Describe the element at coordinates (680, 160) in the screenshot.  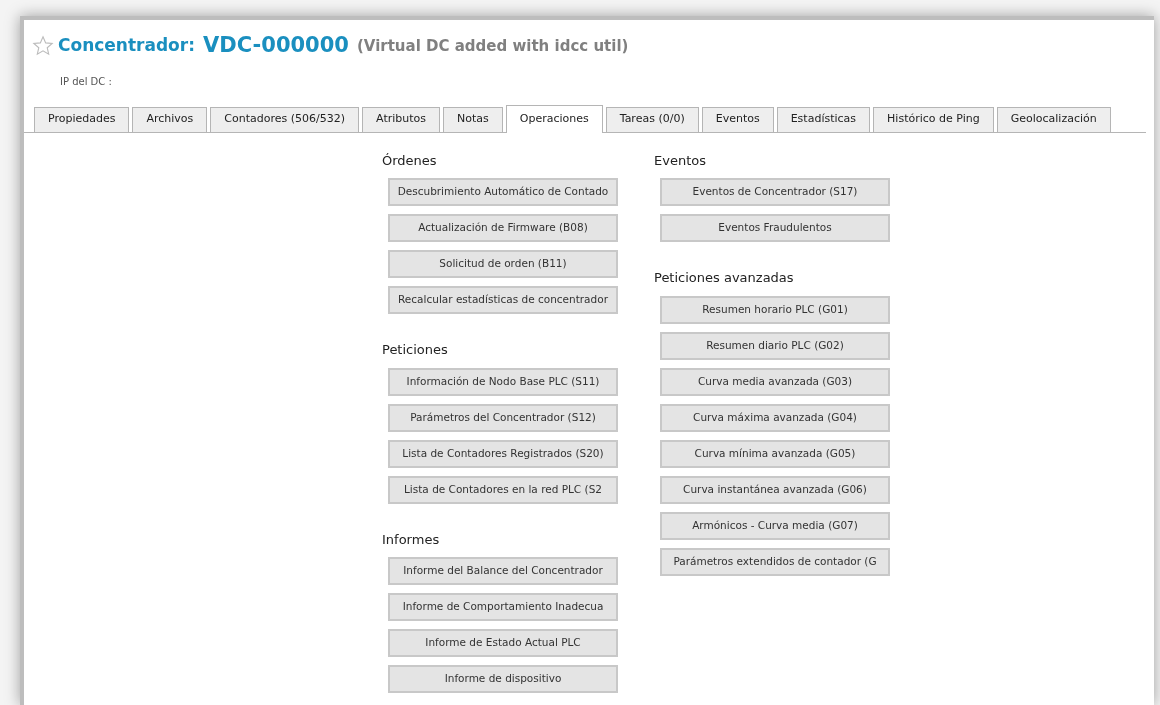
I see `section-heading: Eventos` at that location.